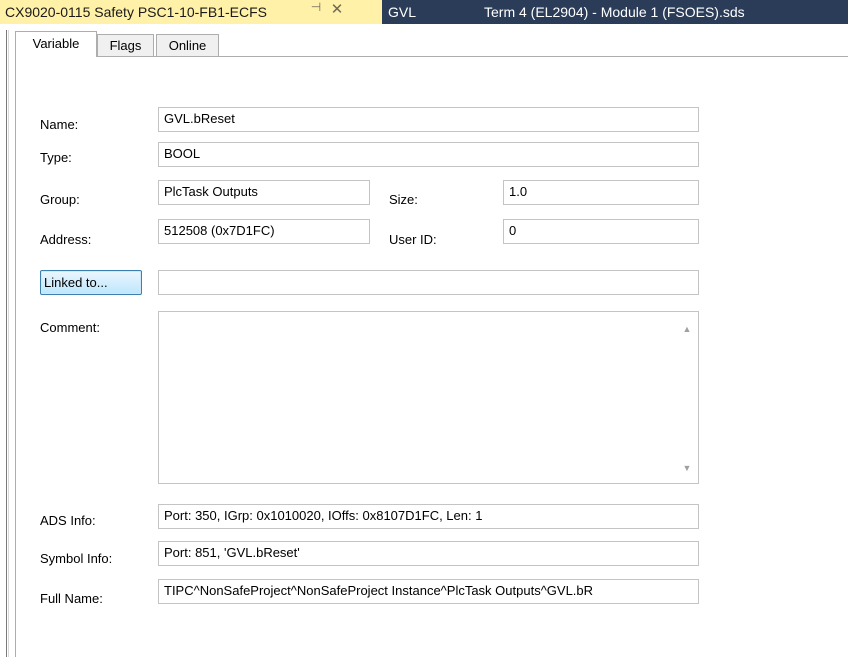 This screenshot has width=848, height=657. Describe the element at coordinates (71, 598) in the screenshot. I see `full-name-label: Full Name:` at that location.